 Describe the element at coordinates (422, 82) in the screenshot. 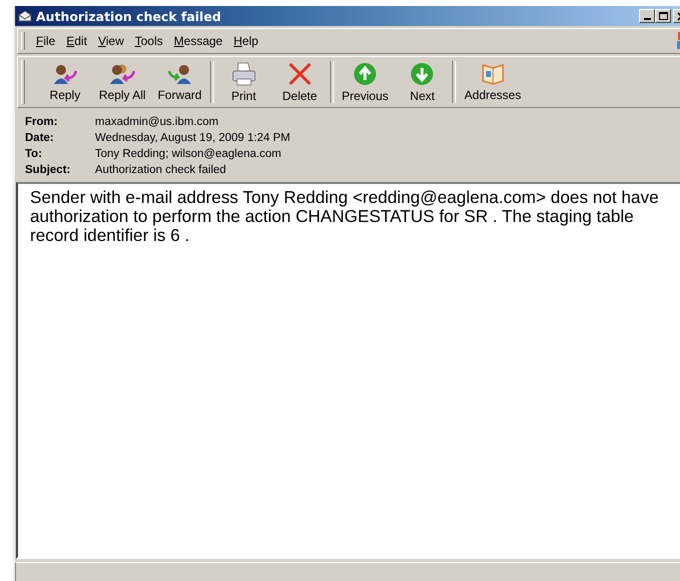

I see `next-button: Next` at that location.